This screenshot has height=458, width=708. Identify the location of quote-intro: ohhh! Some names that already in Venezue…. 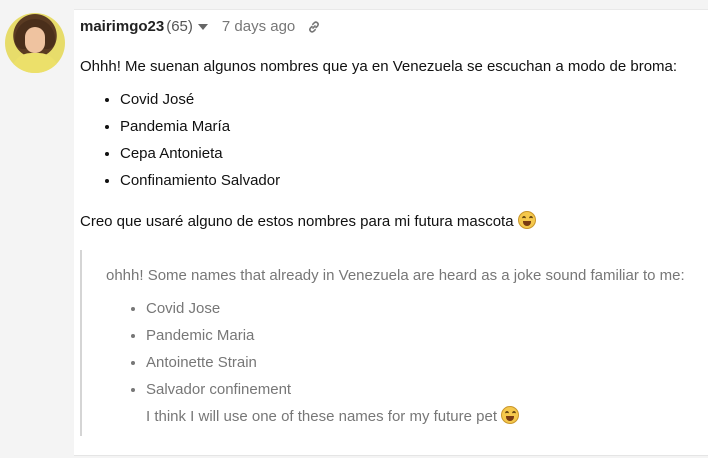
(395, 275).